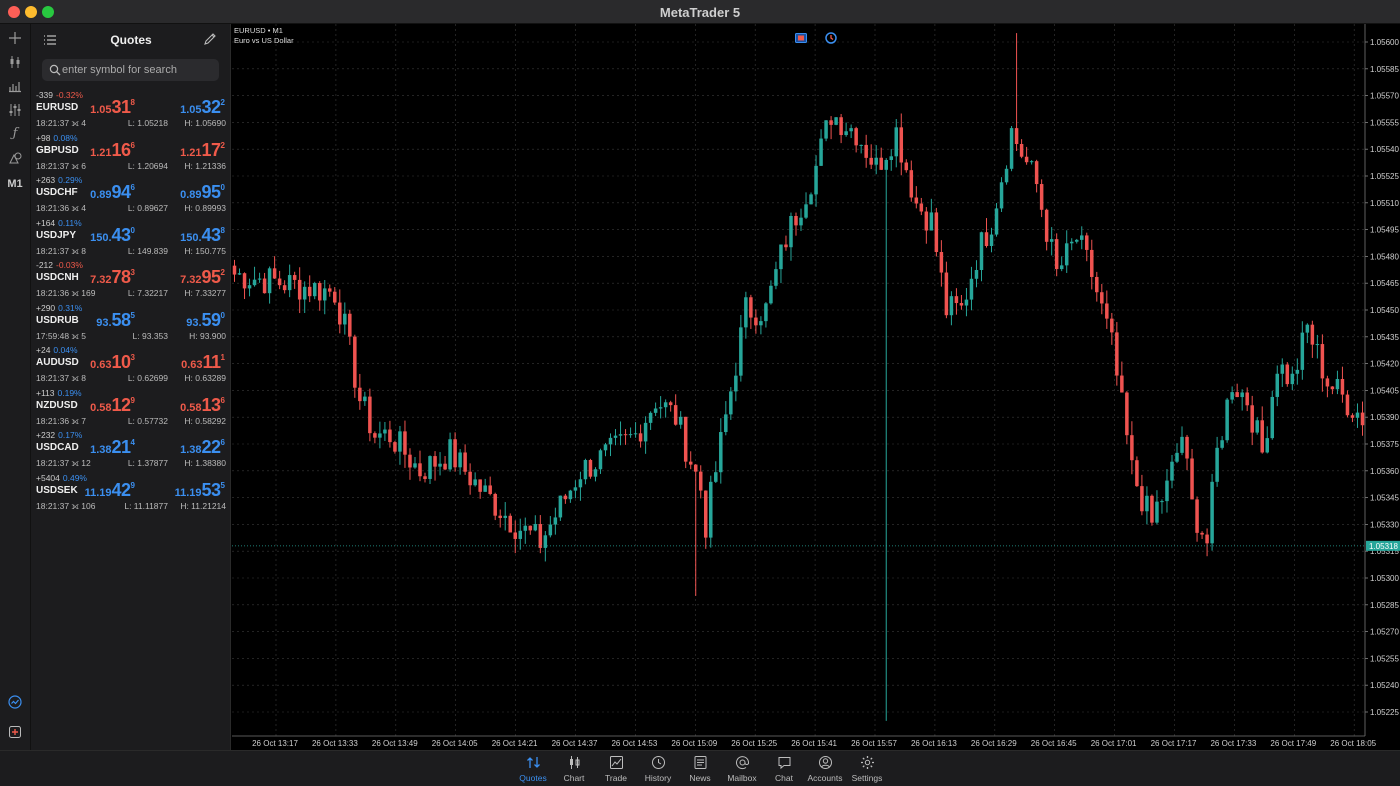 The width and height of the screenshot is (1400, 786). Describe the element at coordinates (825, 770) in the screenshot. I see `tab-accounts: Accounts` at that location.